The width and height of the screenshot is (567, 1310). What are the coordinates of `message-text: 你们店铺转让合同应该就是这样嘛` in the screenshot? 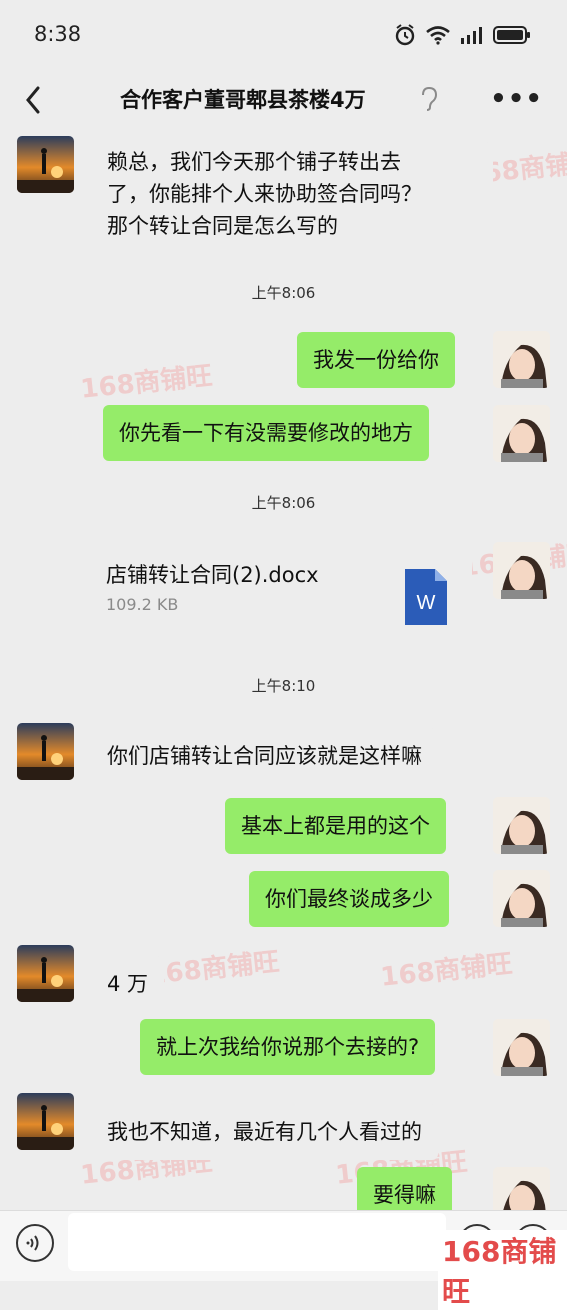 It's located at (264, 756).